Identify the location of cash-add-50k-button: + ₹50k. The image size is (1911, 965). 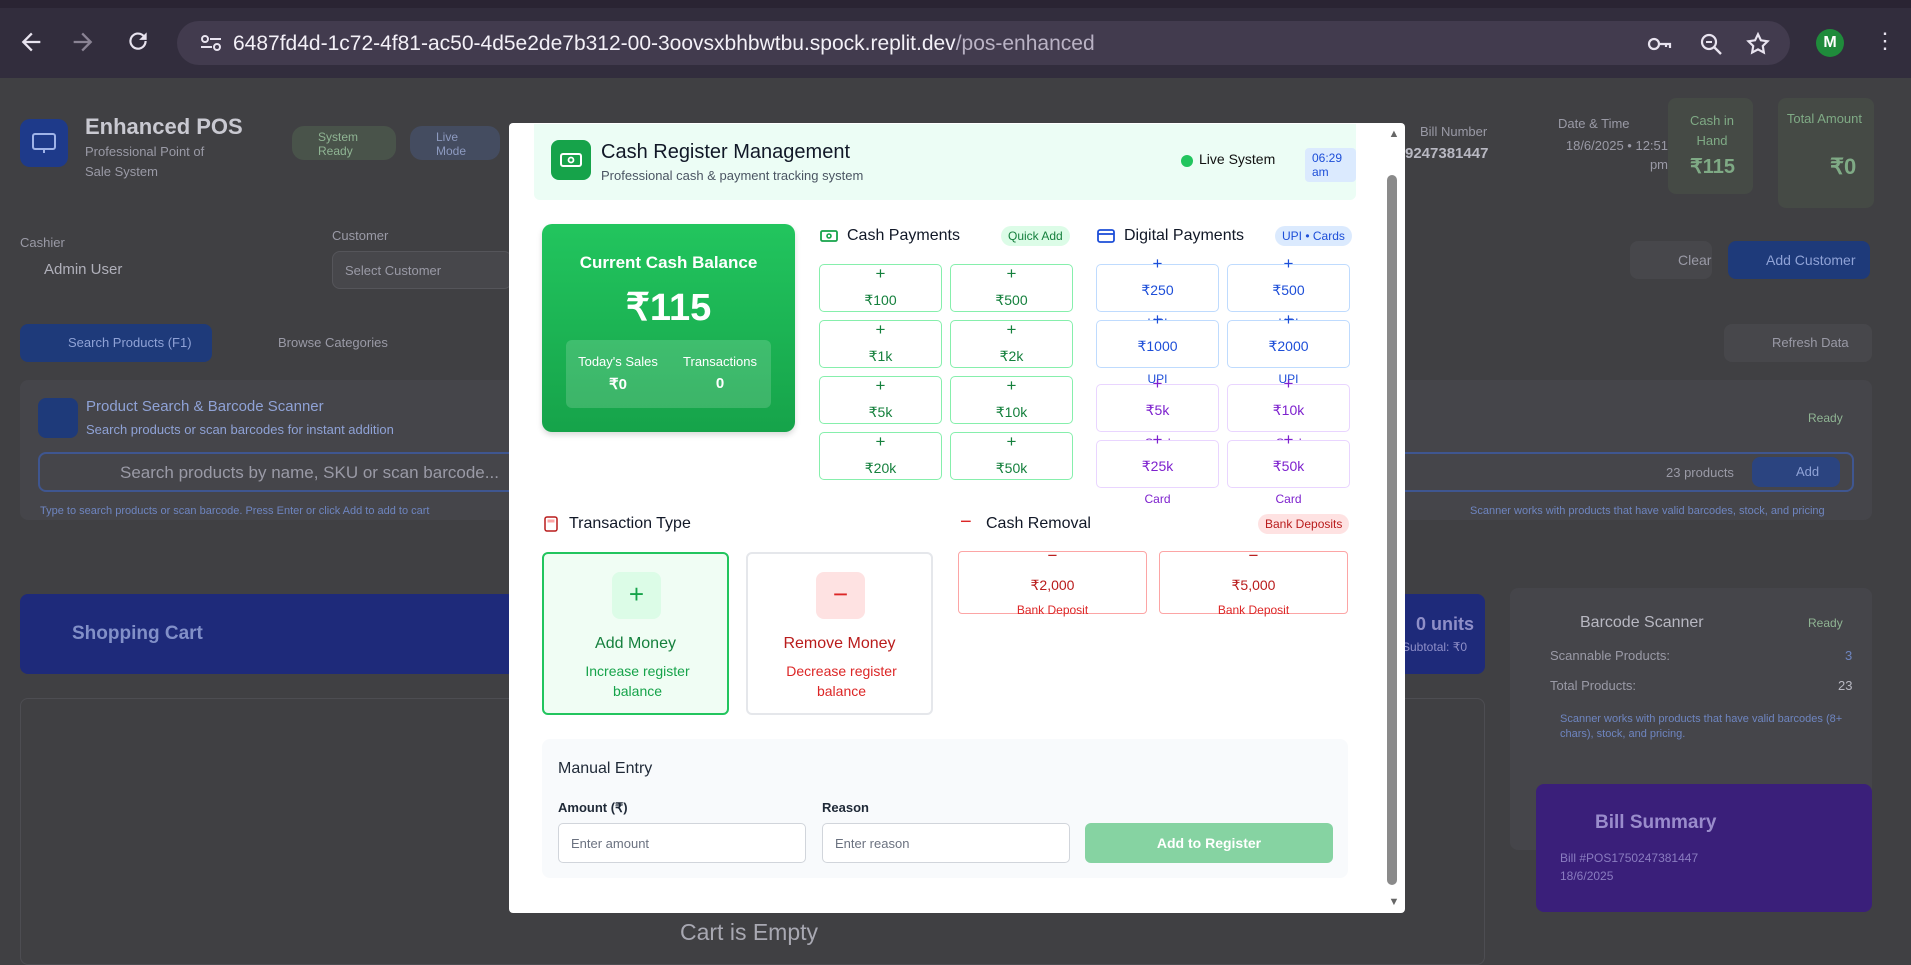
(1011, 456).